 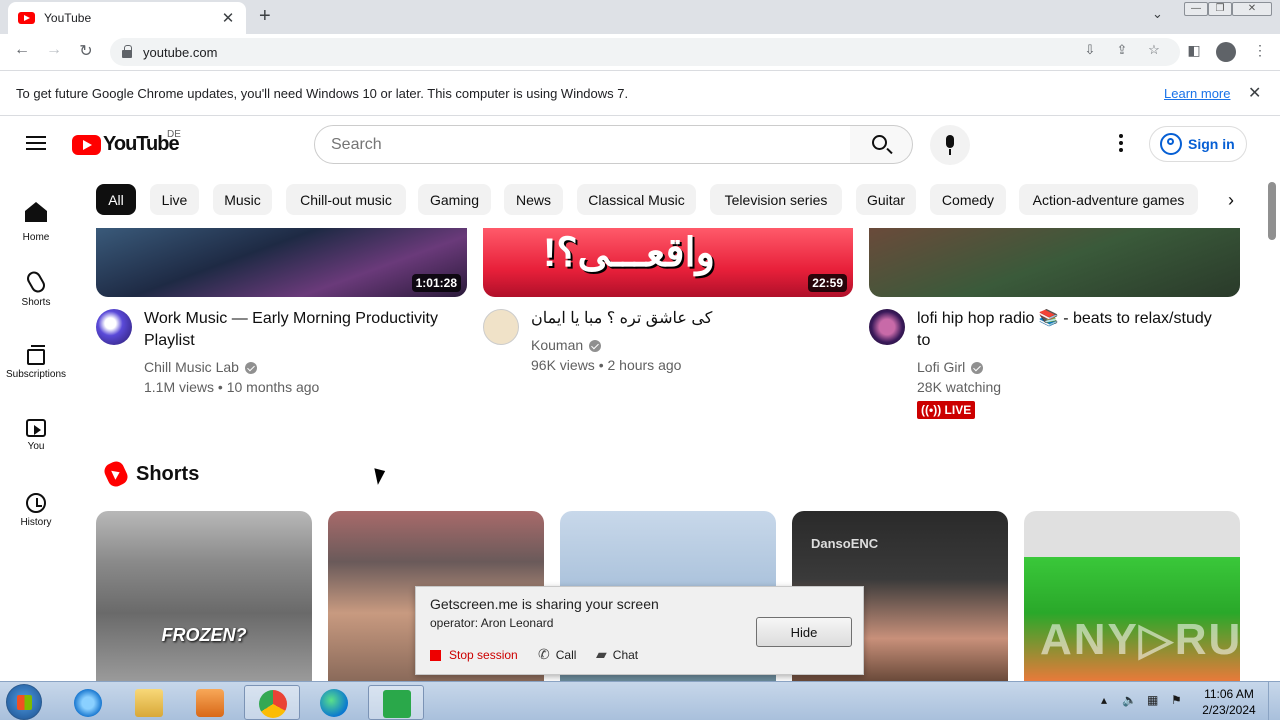 What do you see at coordinates (625, 654) in the screenshot?
I see `chat-label: Chat` at bounding box center [625, 654].